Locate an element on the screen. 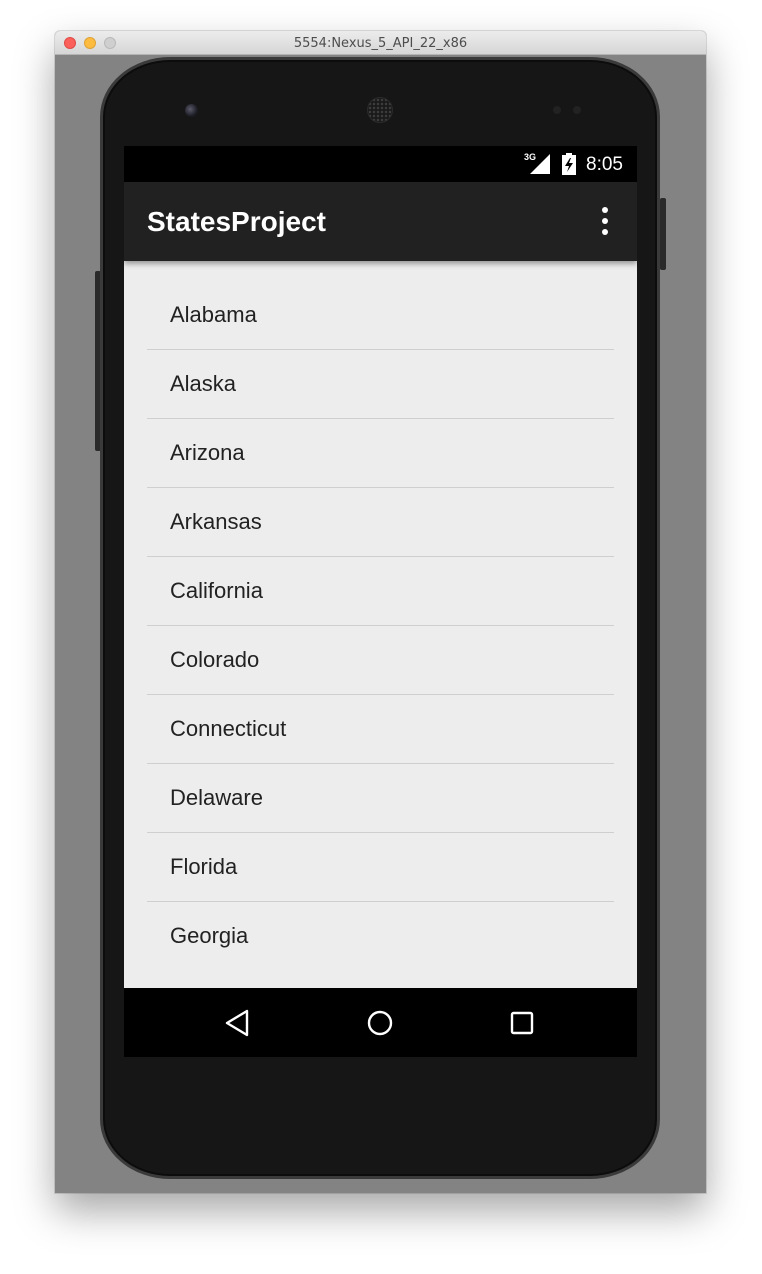 Image resolution: width=762 pixels, height=1274 pixels. home-circle-icon is located at coordinates (380, 1023).